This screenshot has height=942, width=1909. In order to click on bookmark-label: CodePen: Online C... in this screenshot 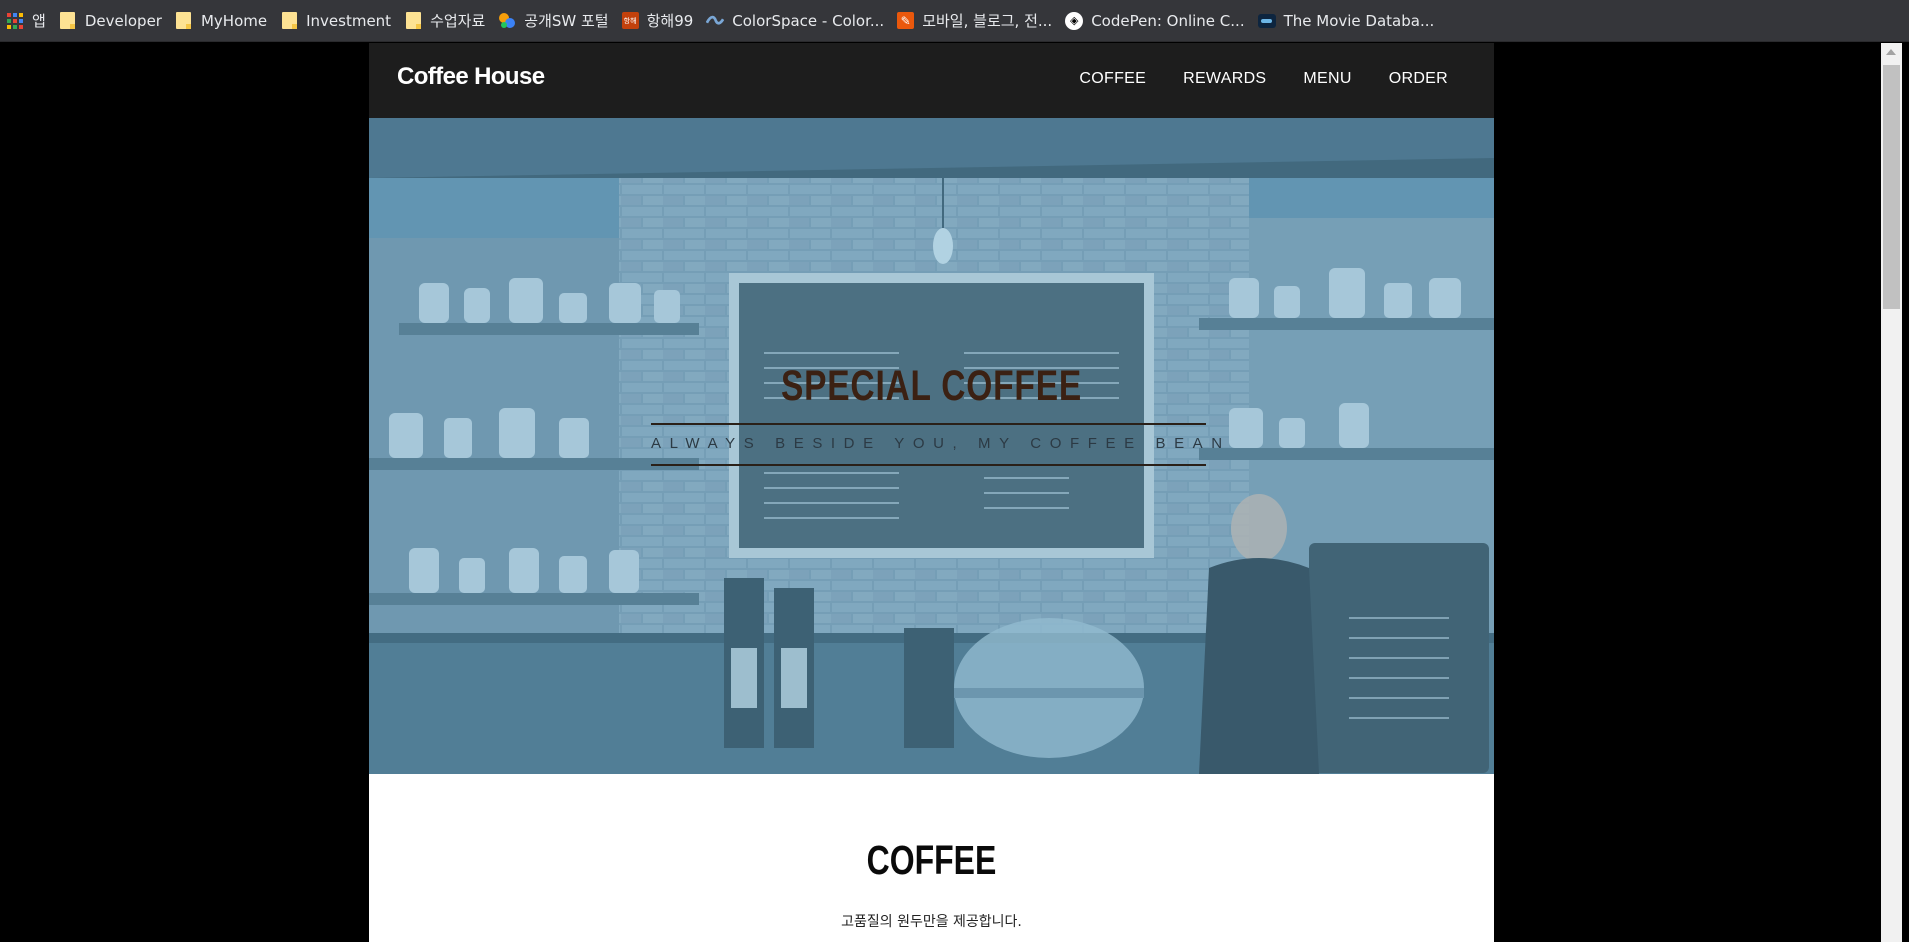, I will do `click(1168, 20)`.